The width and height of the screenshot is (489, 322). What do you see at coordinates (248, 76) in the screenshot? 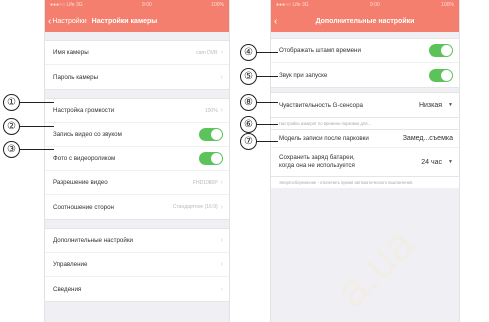
I see `callout-5: ⑤` at bounding box center [248, 76].